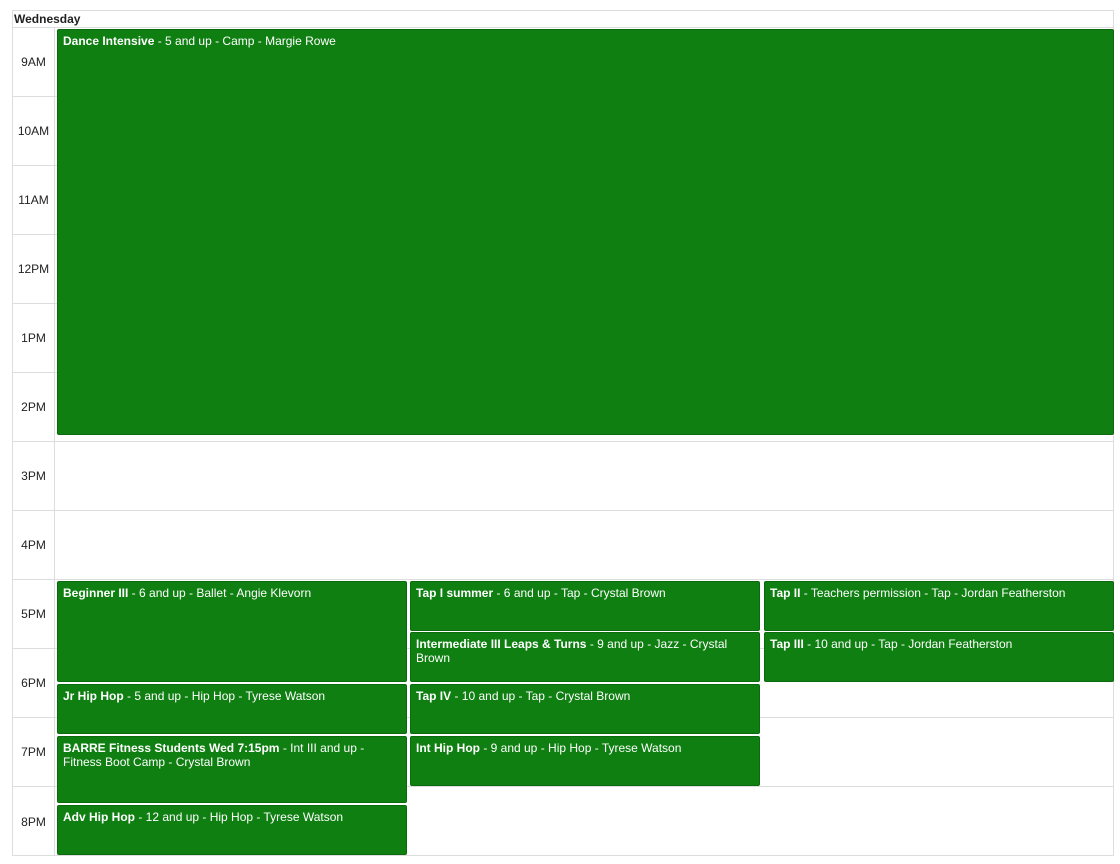  Describe the element at coordinates (239, 817) in the screenshot. I see `event-details: - 12 and up - Hip Hop - Tyrese Watson` at that location.